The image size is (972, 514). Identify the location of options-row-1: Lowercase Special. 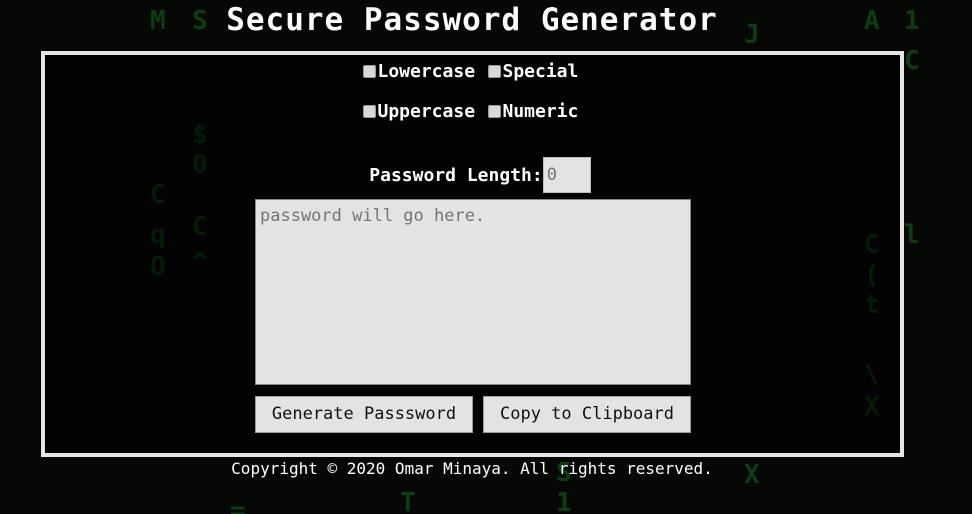
(472, 71).